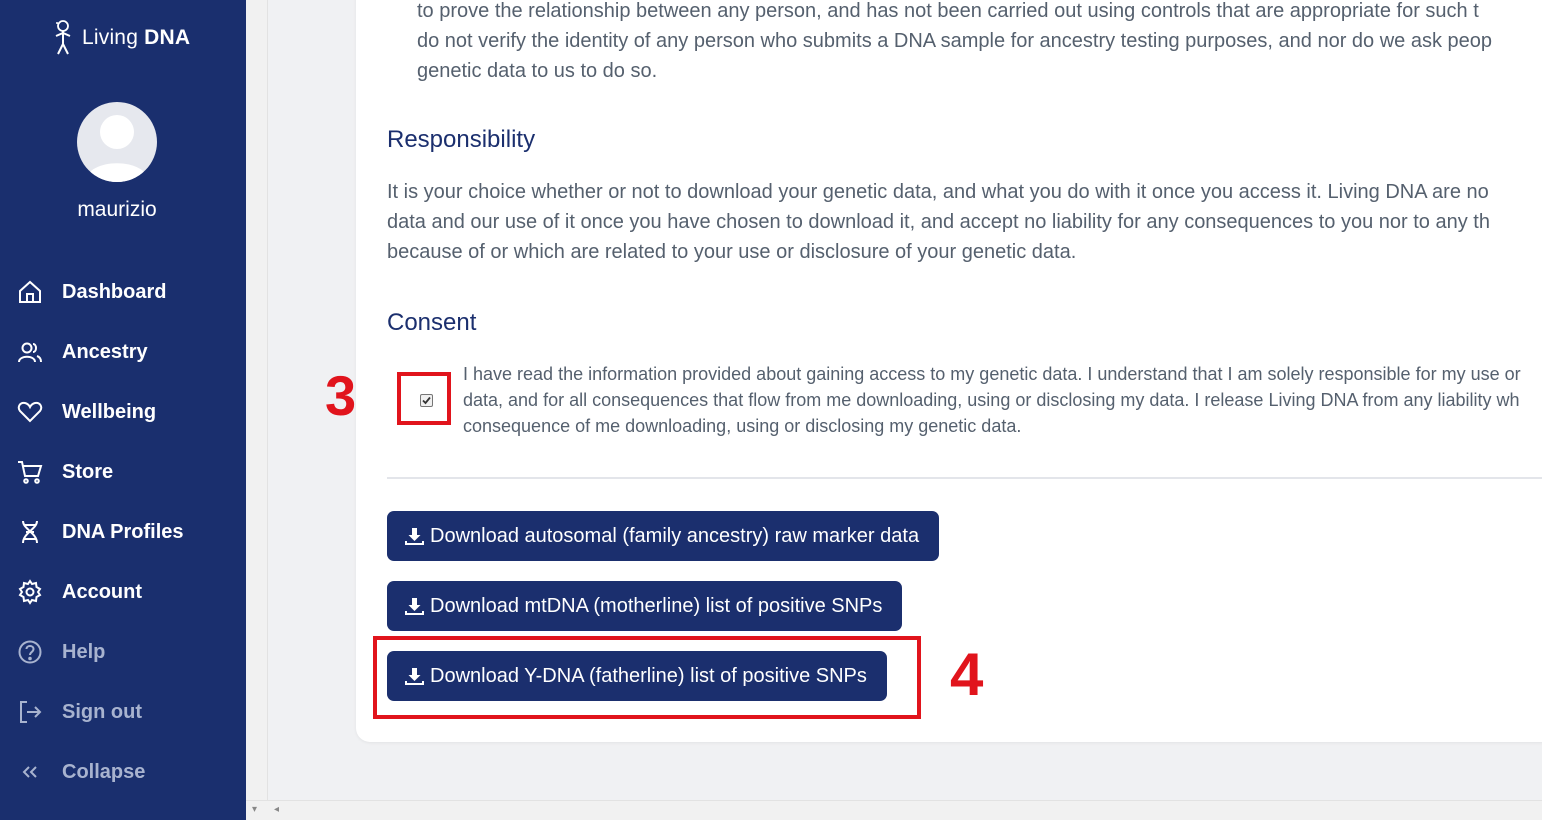 This screenshot has height=820, width=1542. What do you see at coordinates (88, 471) in the screenshot?
I see `sidebar-item-label: Store` at bounding box center [88, 471].